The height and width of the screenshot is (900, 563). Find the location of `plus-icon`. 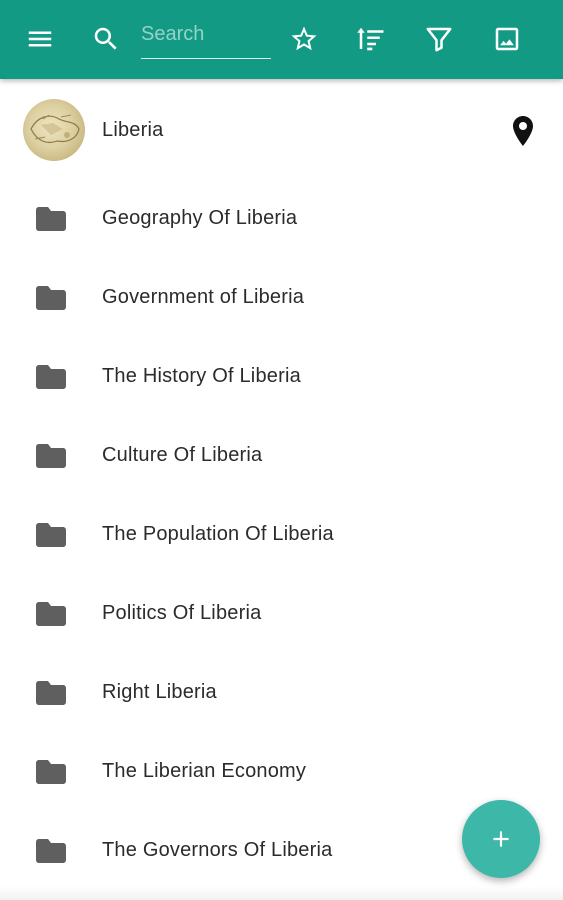

plus-icon is located at coordinates (501, 839).